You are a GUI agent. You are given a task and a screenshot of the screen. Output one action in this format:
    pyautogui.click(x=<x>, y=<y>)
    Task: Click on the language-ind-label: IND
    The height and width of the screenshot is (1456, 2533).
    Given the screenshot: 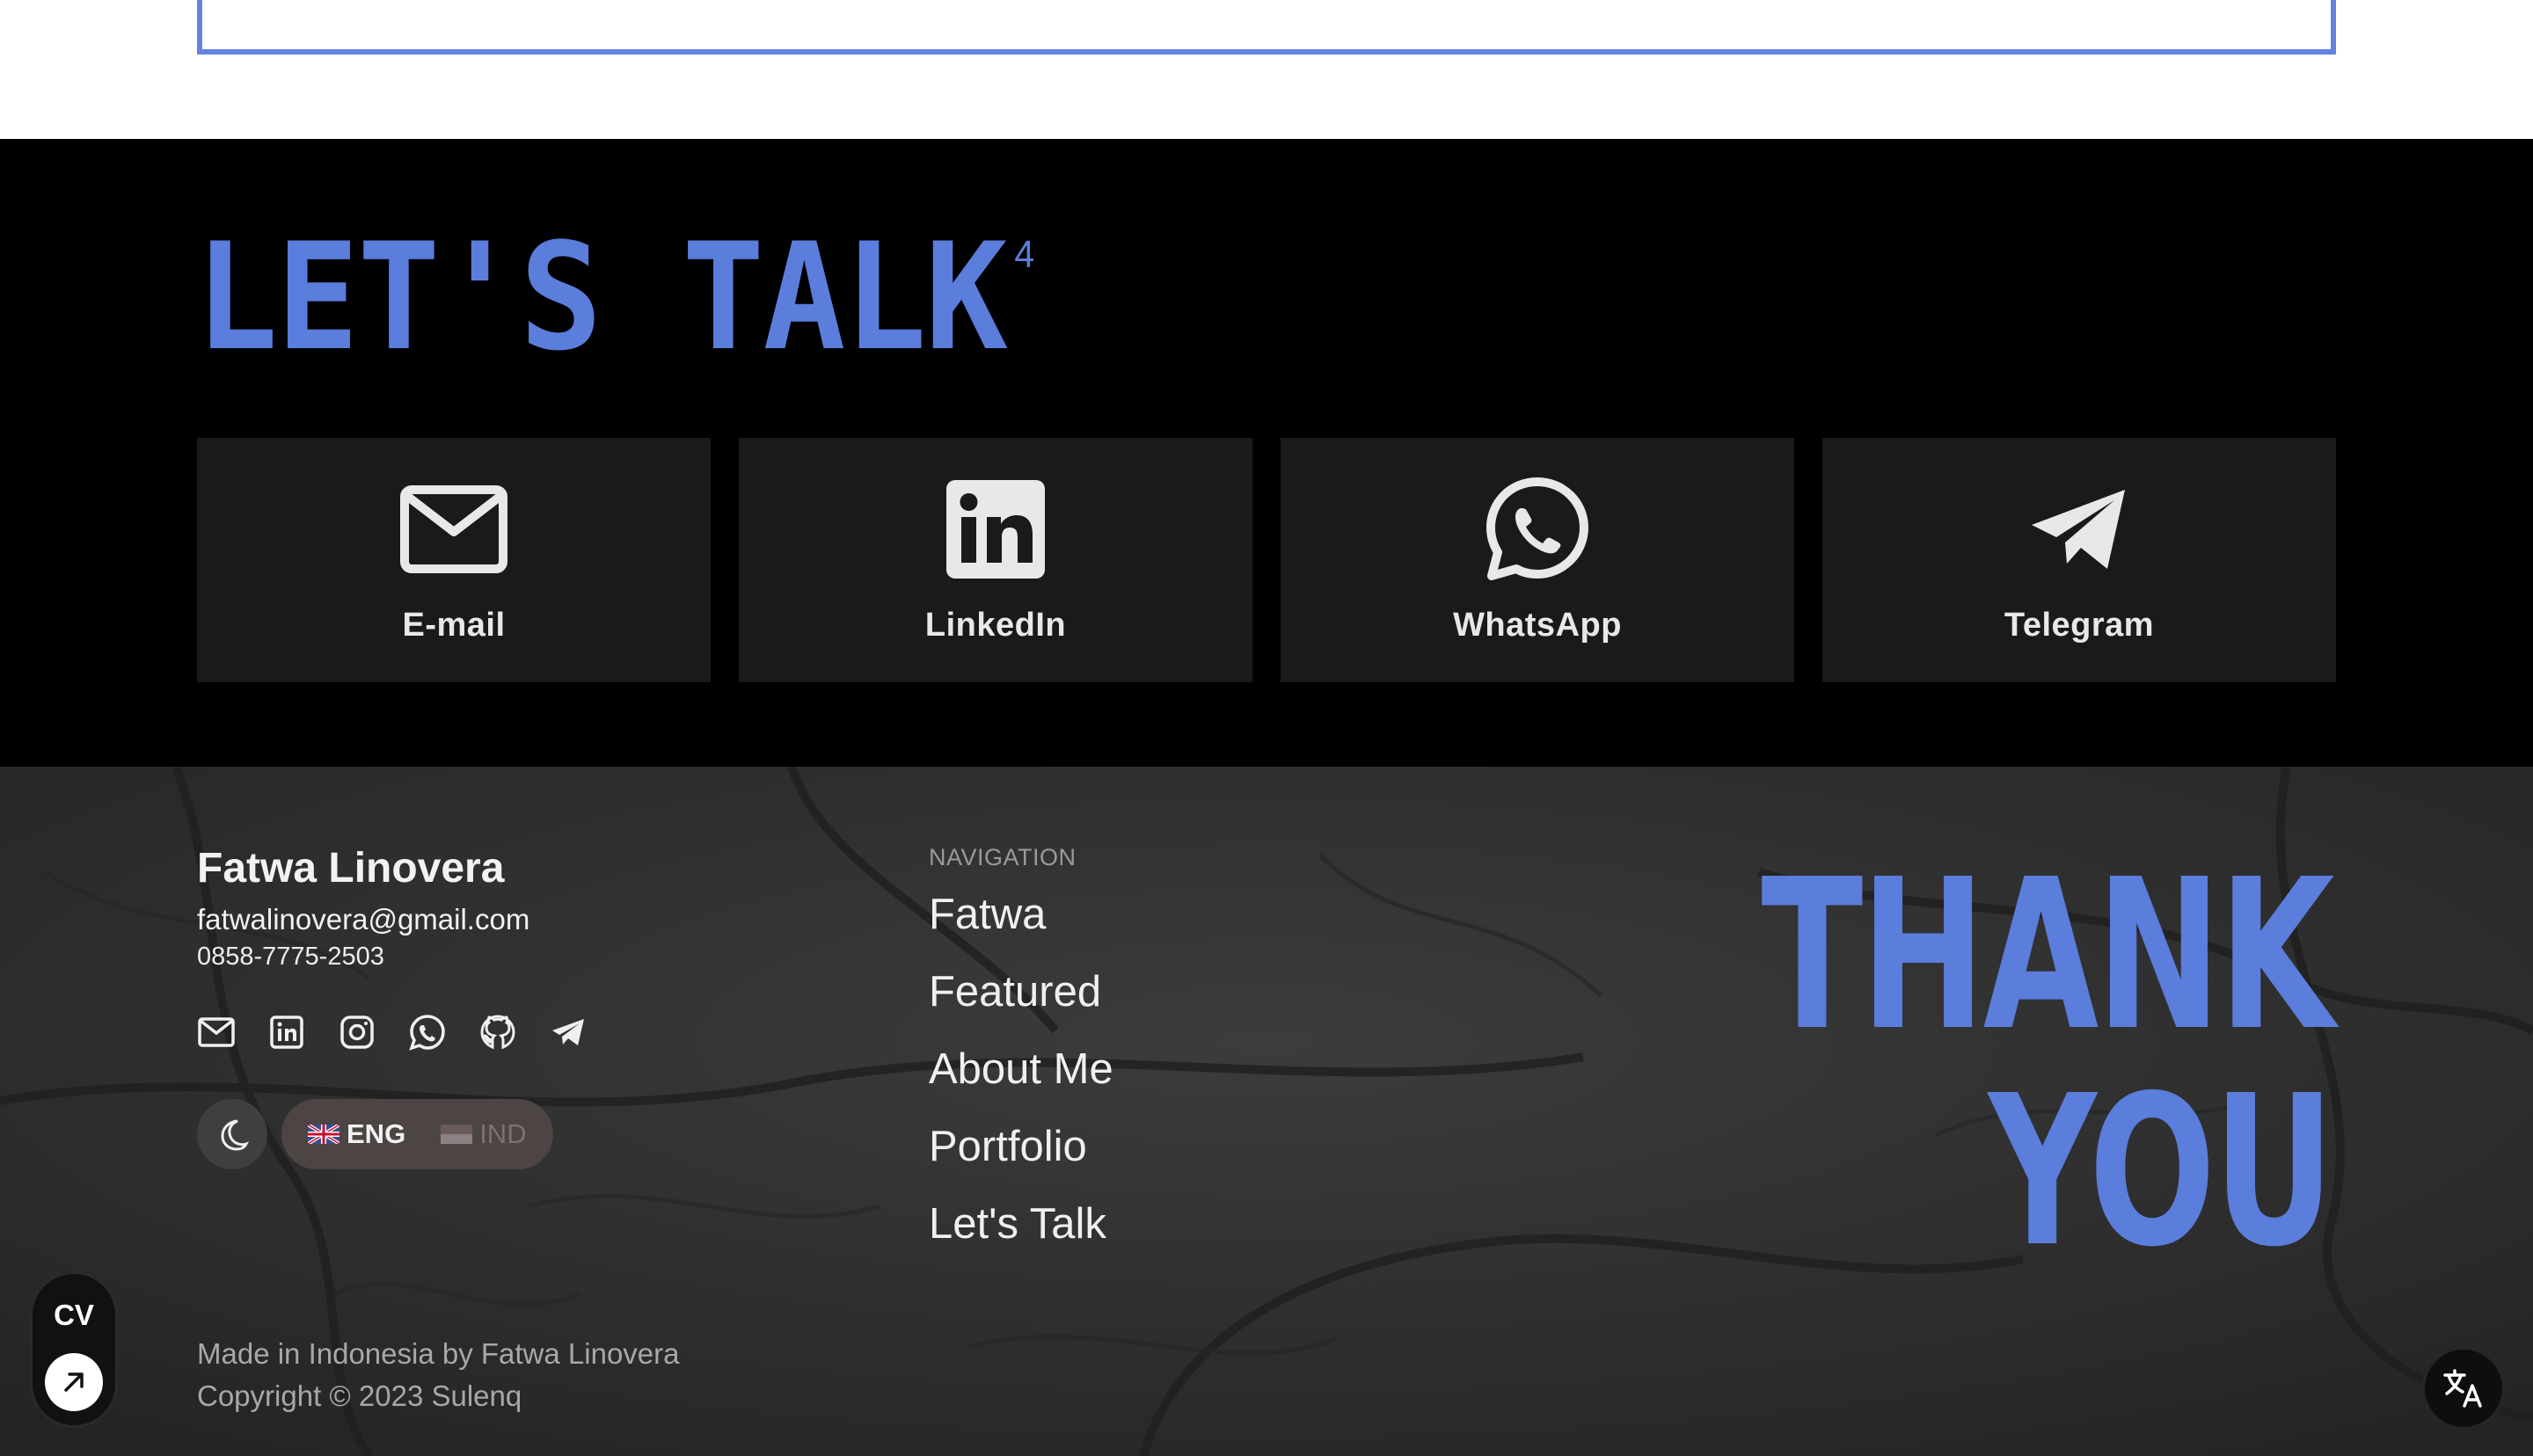 What is the action you would take?
    pyautogui.click(x=503, y=1133)
    